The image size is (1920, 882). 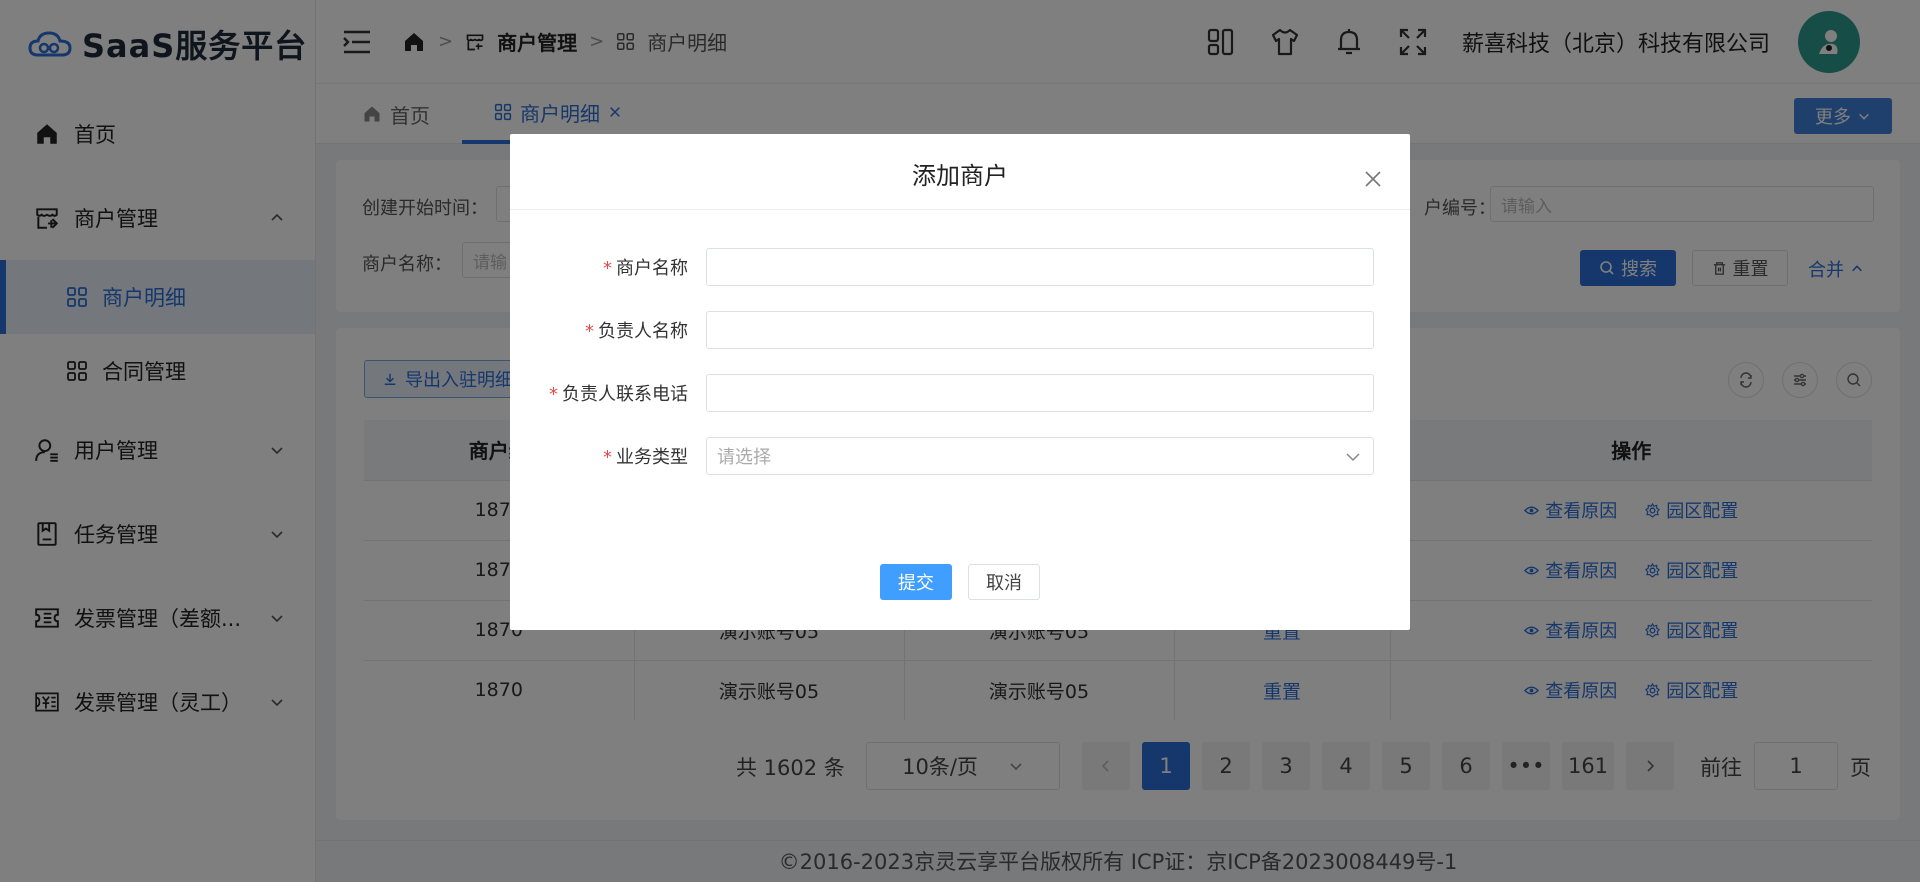 I want to click on form-row-merchant-name: * 商户名称, so click(x=960, y=267).